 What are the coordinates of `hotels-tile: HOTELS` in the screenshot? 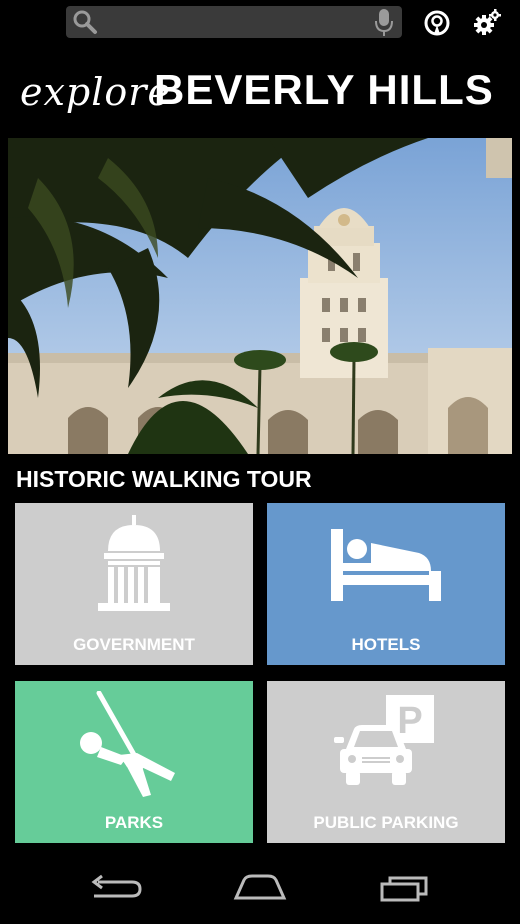 It's located at (386, 584).